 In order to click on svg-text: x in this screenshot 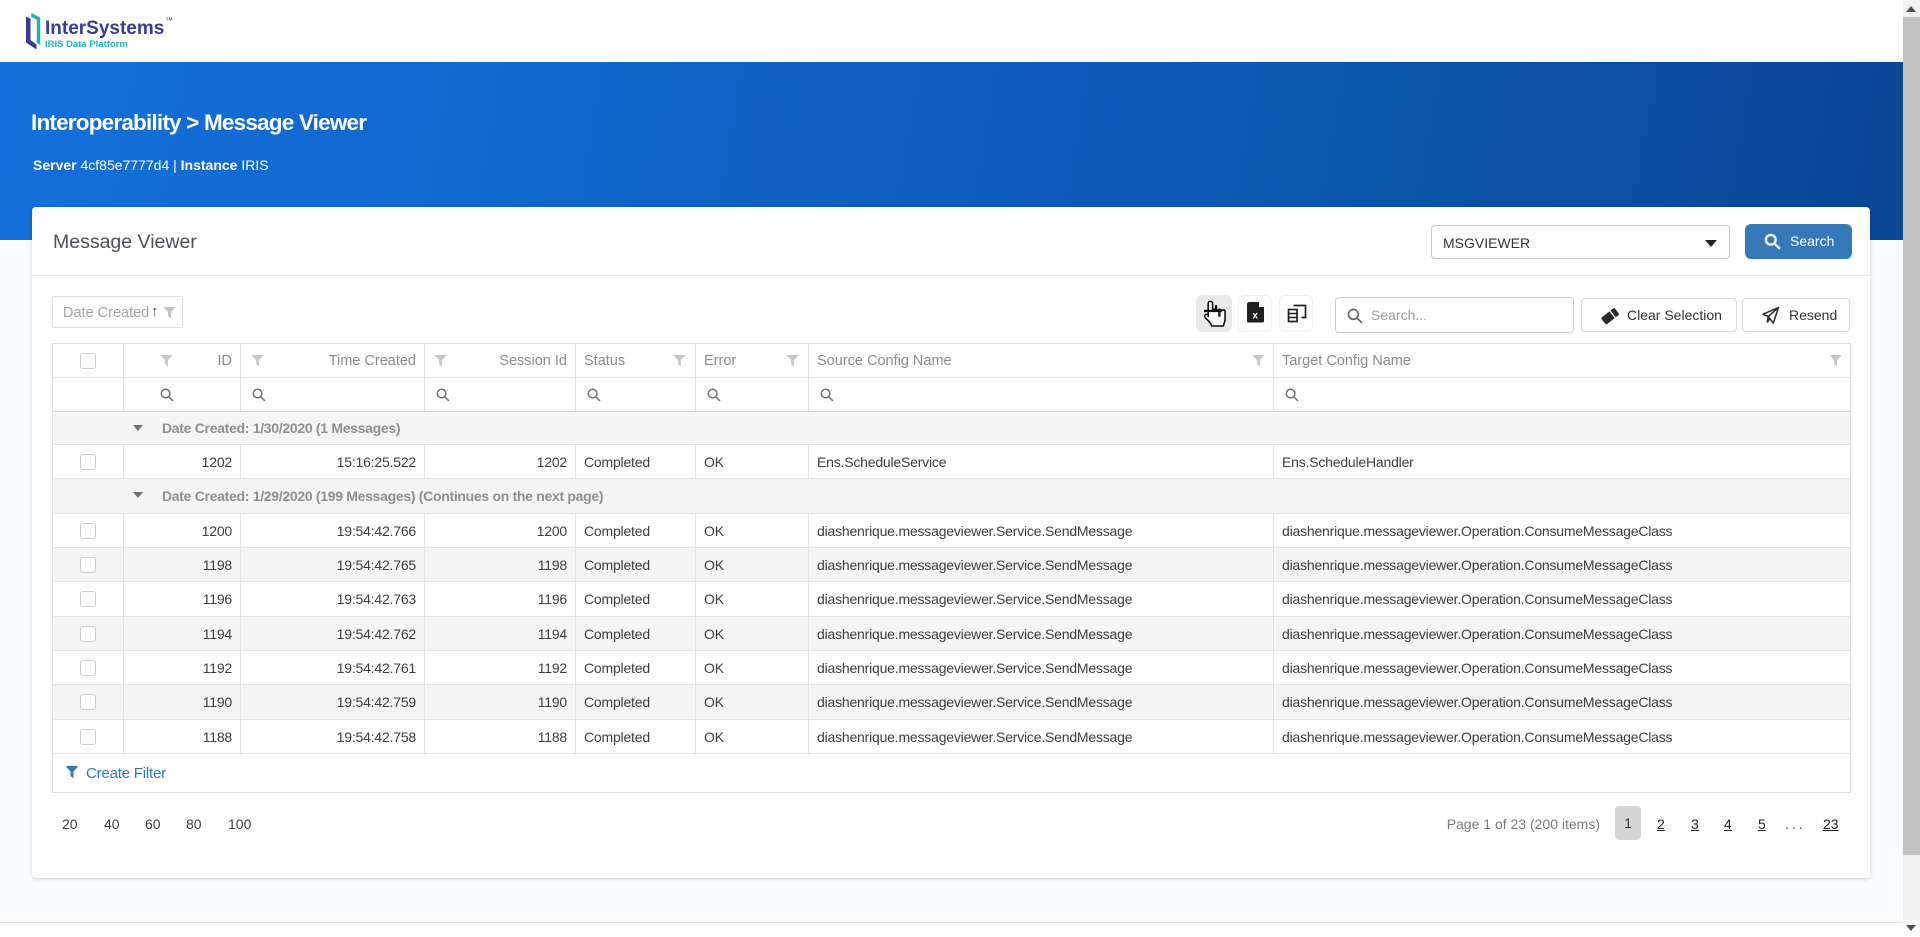, I will do `click(1255, 315)`.